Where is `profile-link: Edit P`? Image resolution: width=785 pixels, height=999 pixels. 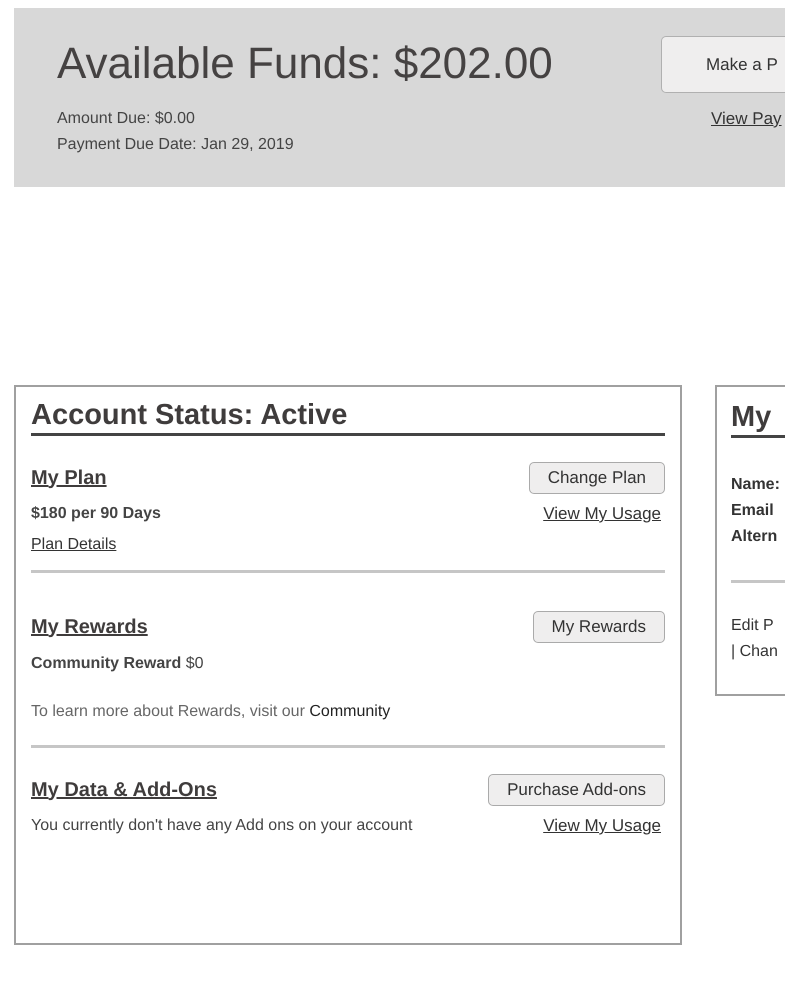 profile-link: Edit P is located at coordinates (758, 626).